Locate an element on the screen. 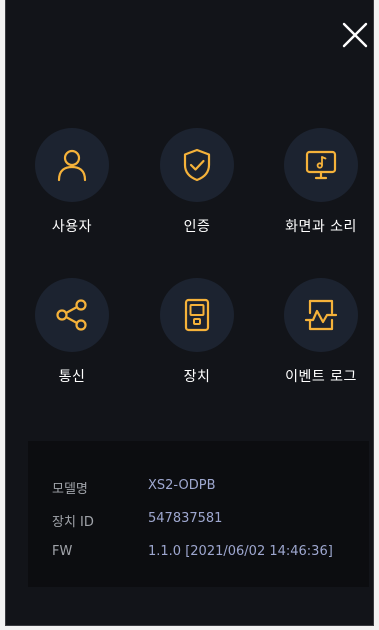 The height and width of the screenshot is (630, 379). menu-item-display-sound: 화면과 소리 is located at coordinates (321, 182).